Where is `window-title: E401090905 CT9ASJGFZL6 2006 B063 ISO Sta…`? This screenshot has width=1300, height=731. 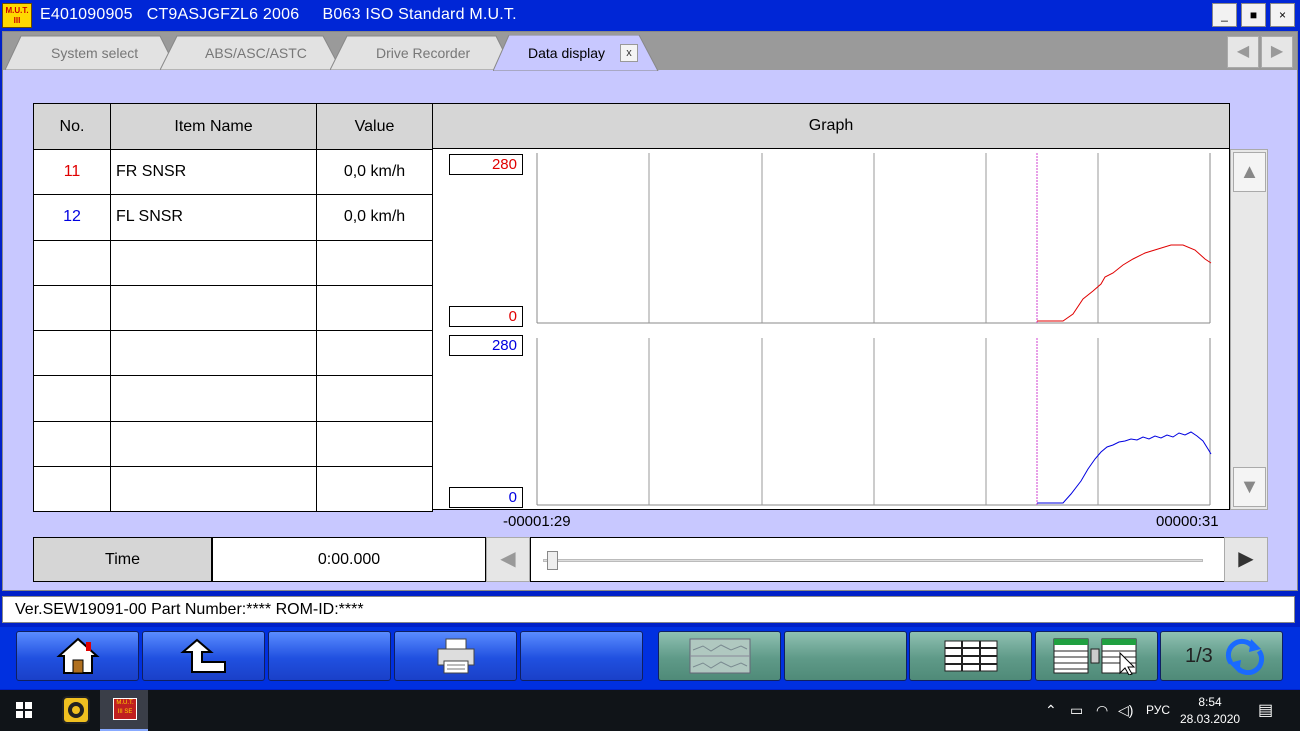 window-title: E401090905 CT9ASJGFZL6 2006 B063 ISO Sta… is located at coordinates (278, 14).